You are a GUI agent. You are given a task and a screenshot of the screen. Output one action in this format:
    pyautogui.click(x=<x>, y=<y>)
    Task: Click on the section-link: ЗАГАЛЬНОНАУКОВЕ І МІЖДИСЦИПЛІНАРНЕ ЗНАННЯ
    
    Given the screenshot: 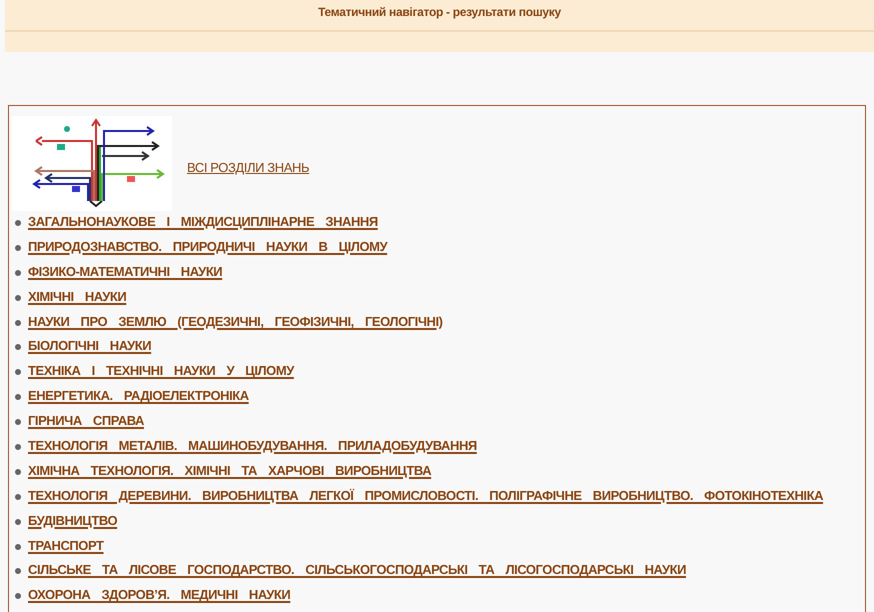 What is the action you would take?
    pyautogui.click(x=203, y=222)
    